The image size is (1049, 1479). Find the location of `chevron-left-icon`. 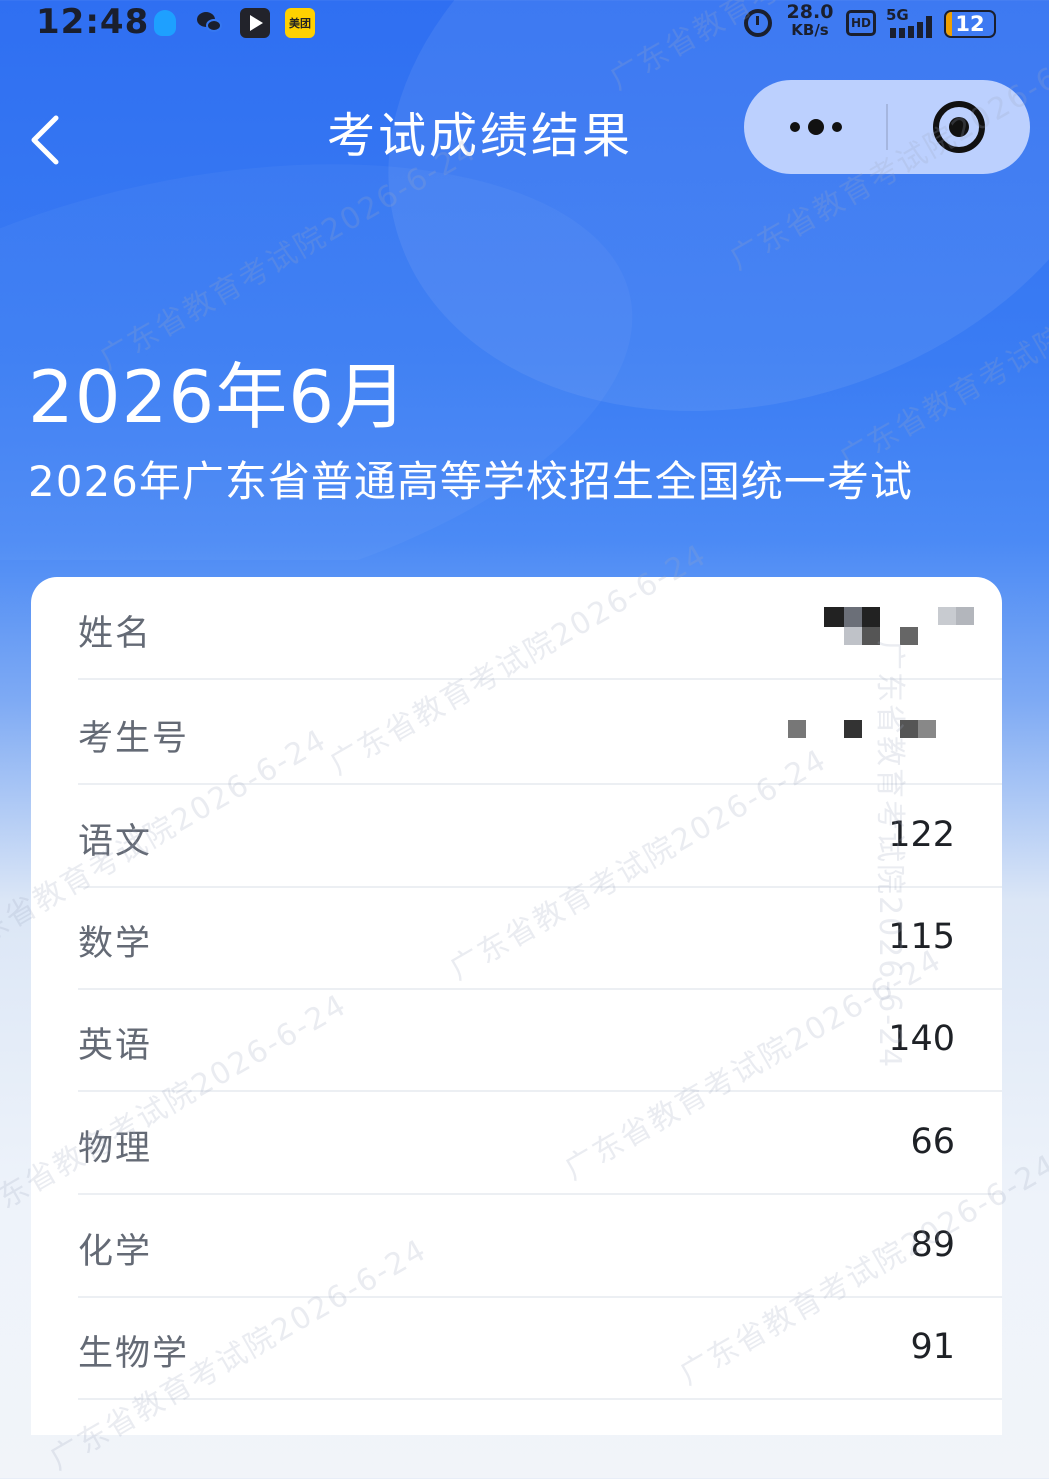

chevron-left-icon is located at coordinates (48, 140).